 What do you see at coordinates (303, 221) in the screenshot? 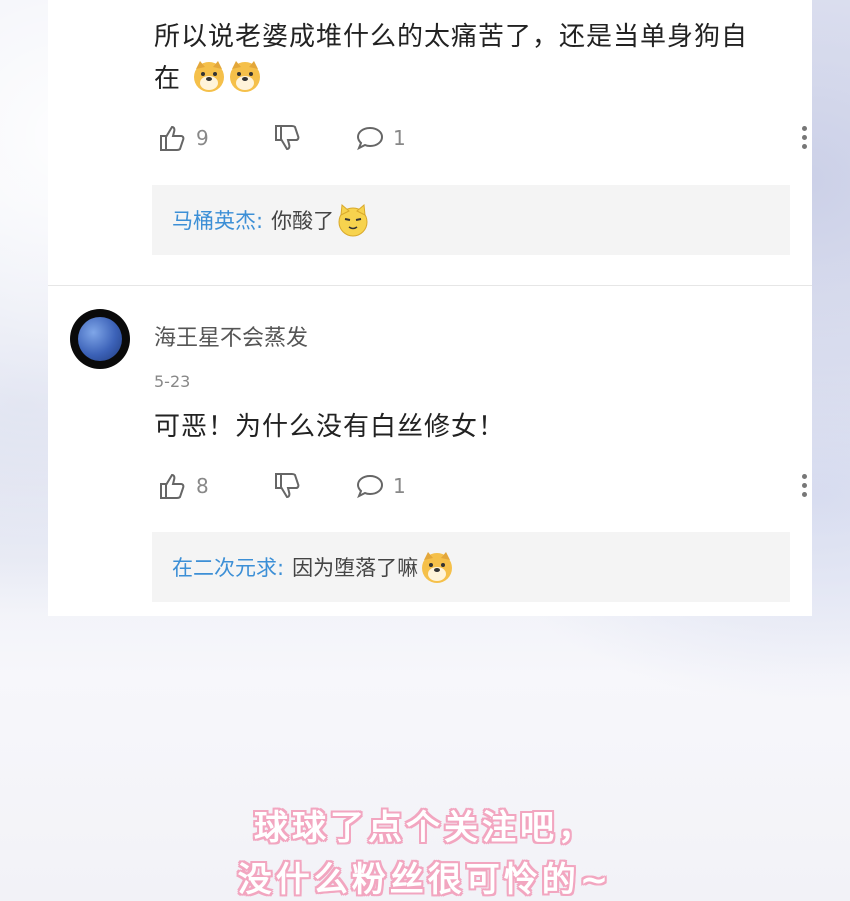
I see `reply-text: 你酸了` at bounding box center [303, 221].